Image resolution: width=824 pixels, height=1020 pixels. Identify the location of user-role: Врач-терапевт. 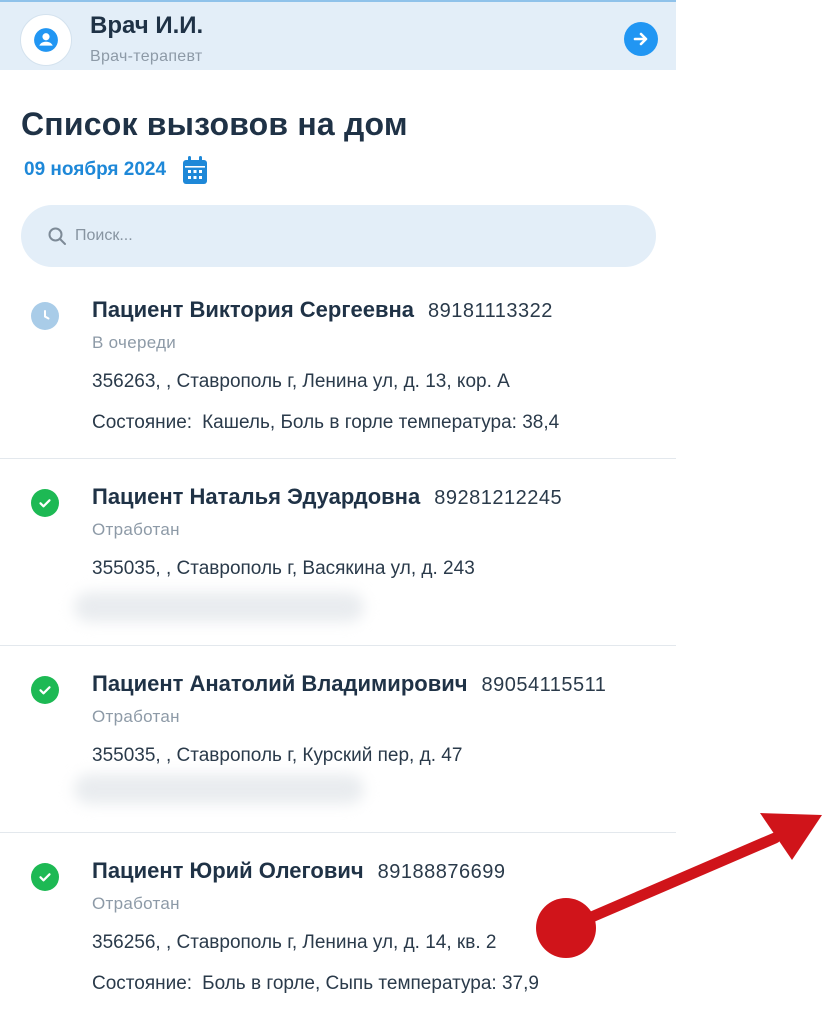
(146, 56).